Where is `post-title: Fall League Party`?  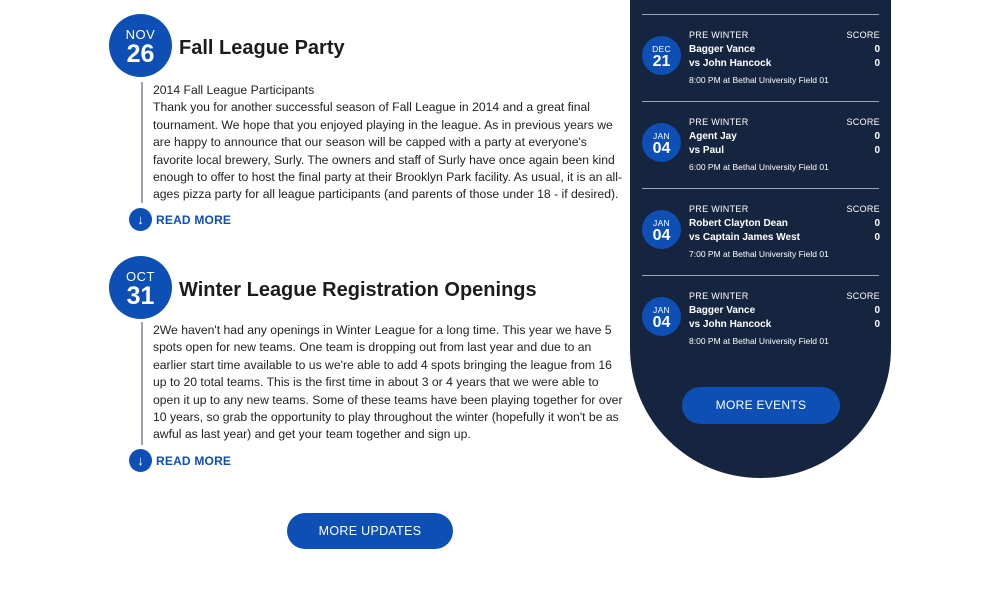
post-title: Fall League Party is located at coordinates (262, 48).